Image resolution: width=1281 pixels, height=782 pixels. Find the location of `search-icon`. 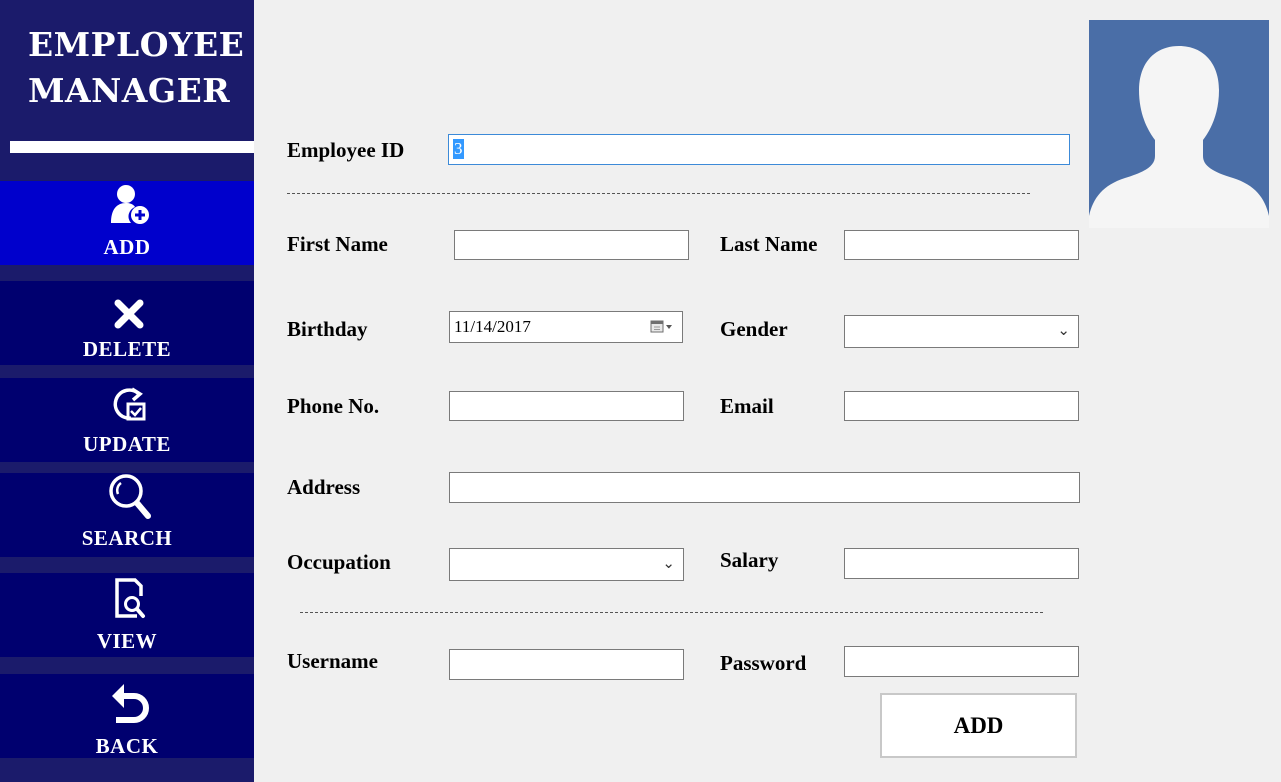

search-icon is located at coordinates (129, 496).